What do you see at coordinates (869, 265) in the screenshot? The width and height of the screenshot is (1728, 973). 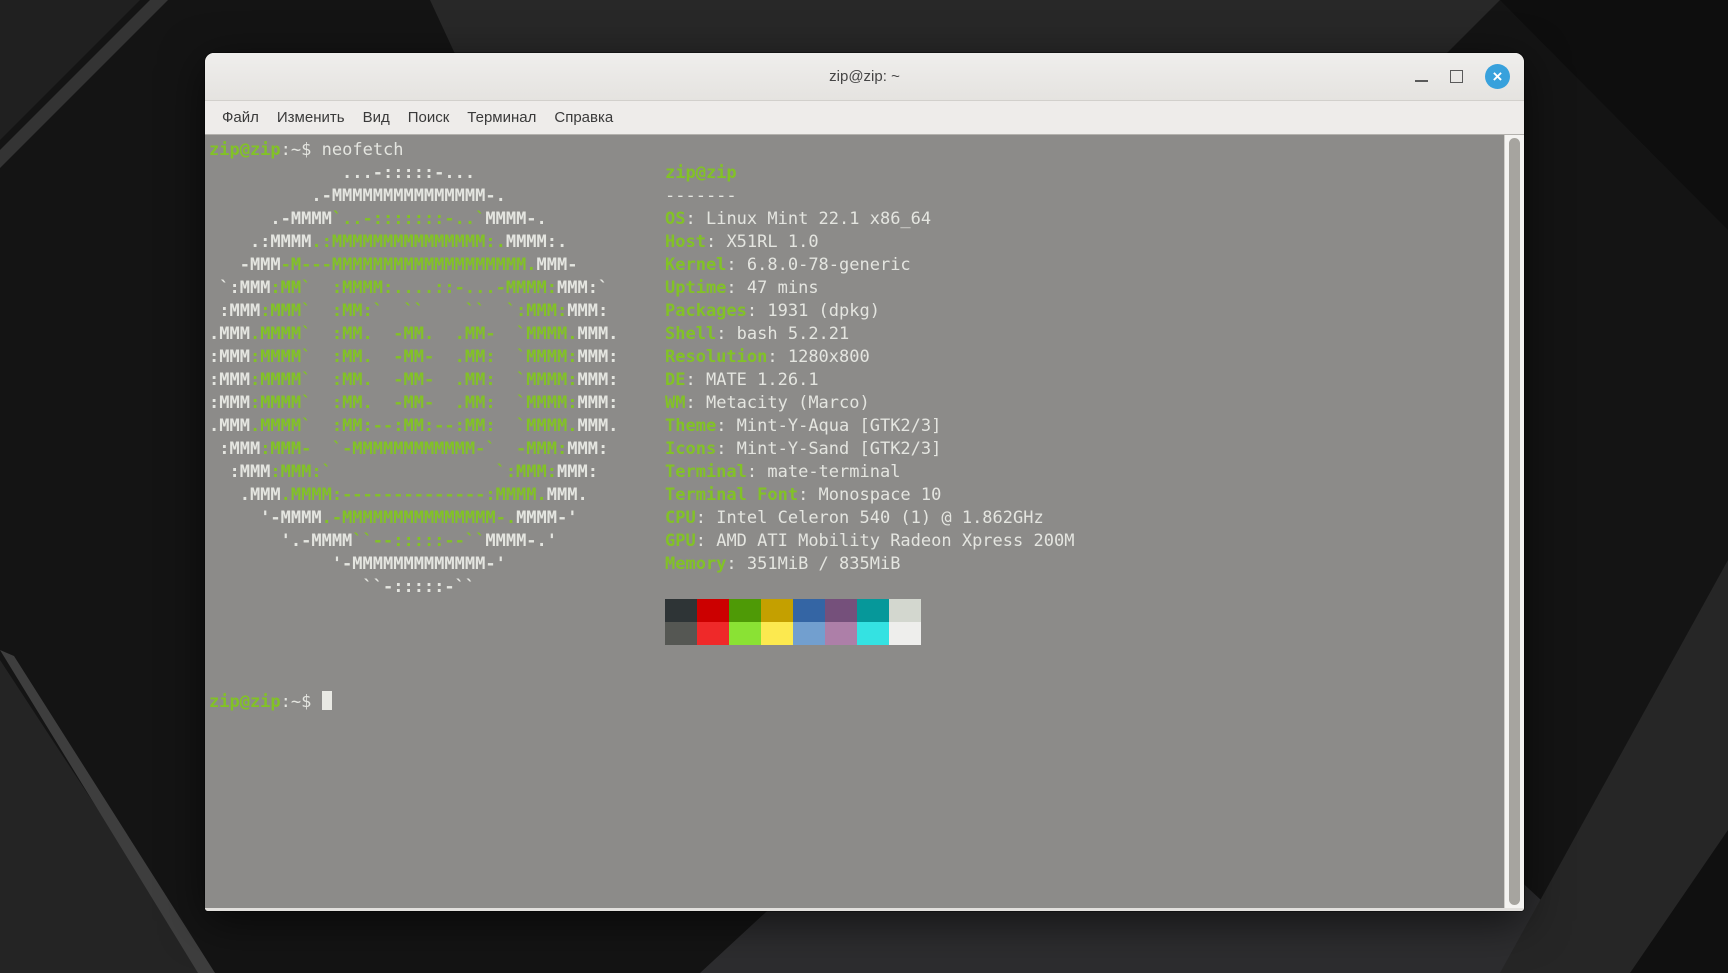 I see `info-row: Kernel: 6.8.0-78-generic` at bounding box center [869, 265].